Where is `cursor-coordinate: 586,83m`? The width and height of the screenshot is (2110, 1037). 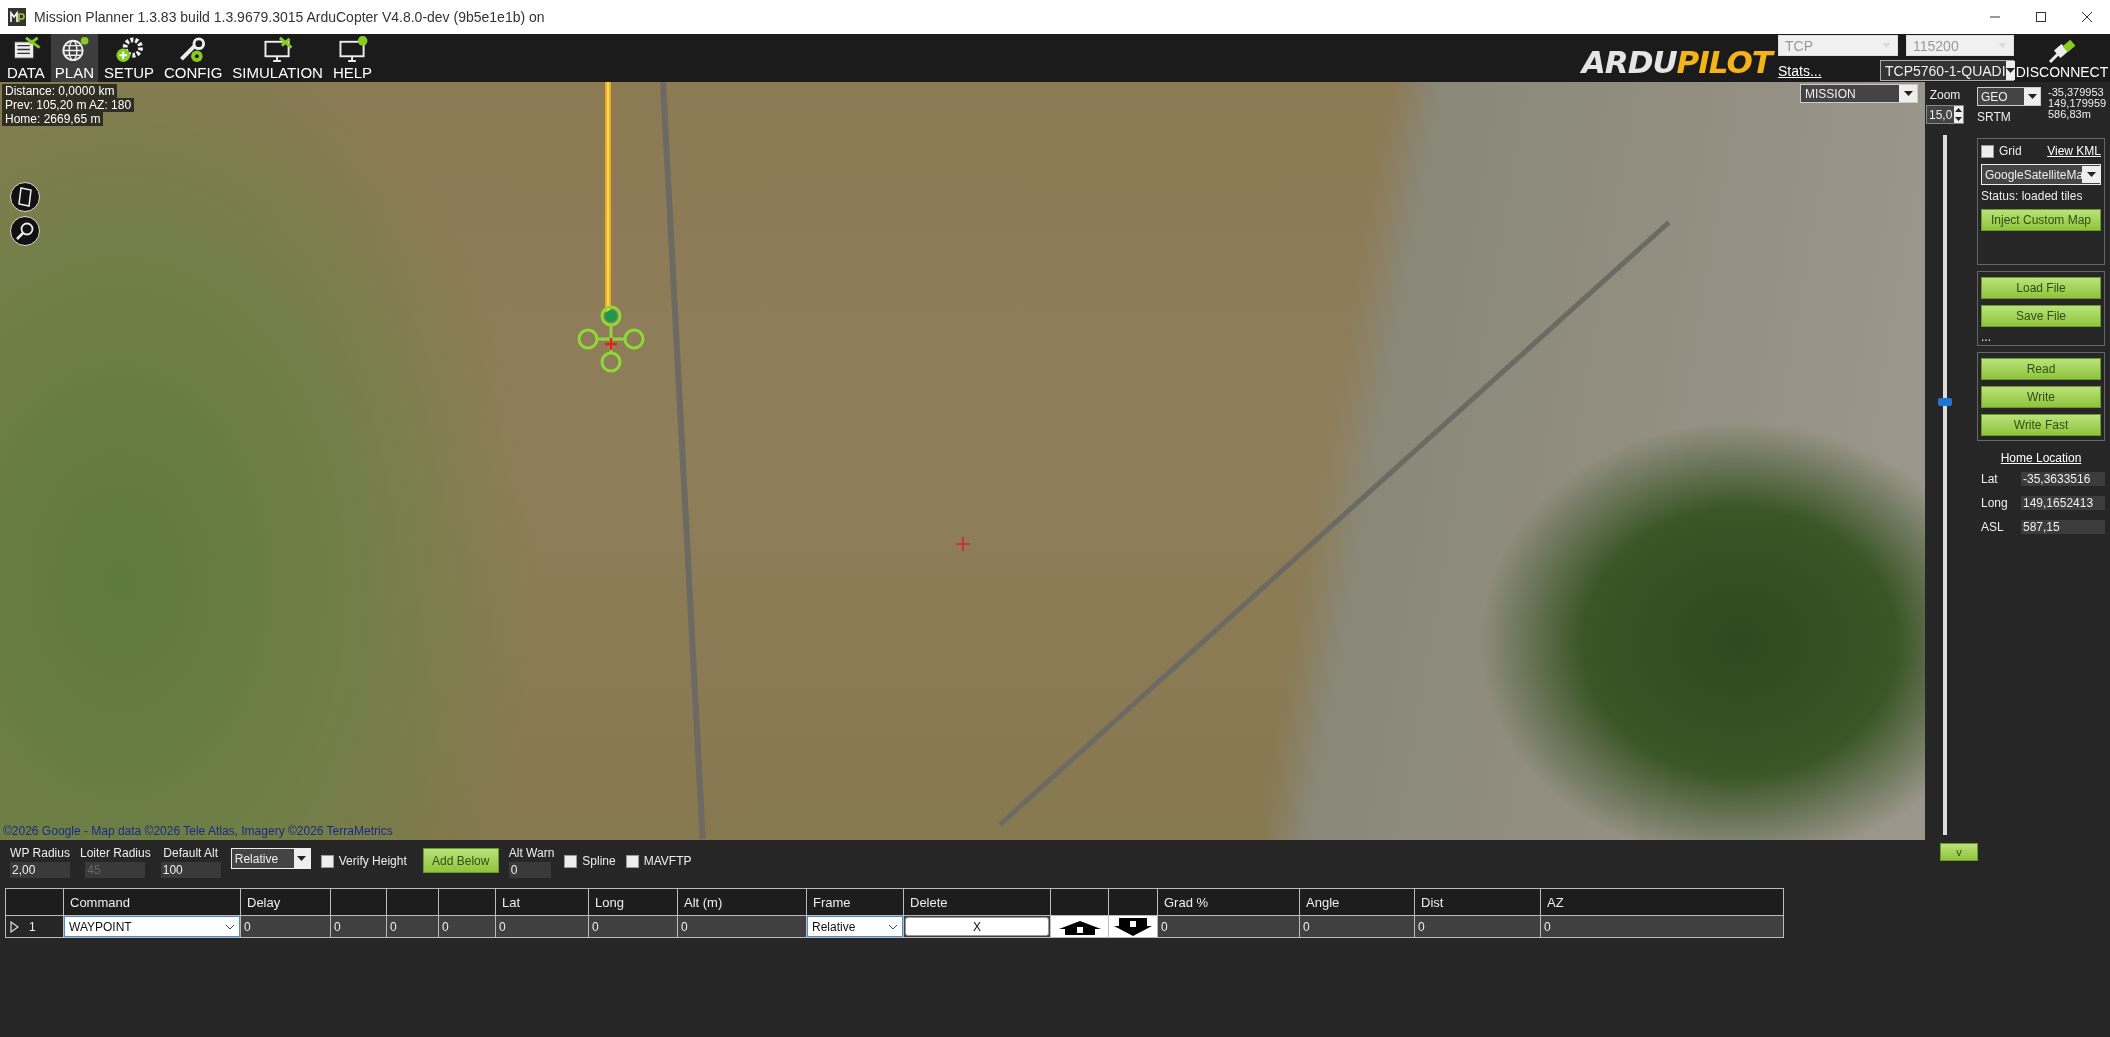
cursor-coordinate: 586,83m is located at coordinates (2069, 114).